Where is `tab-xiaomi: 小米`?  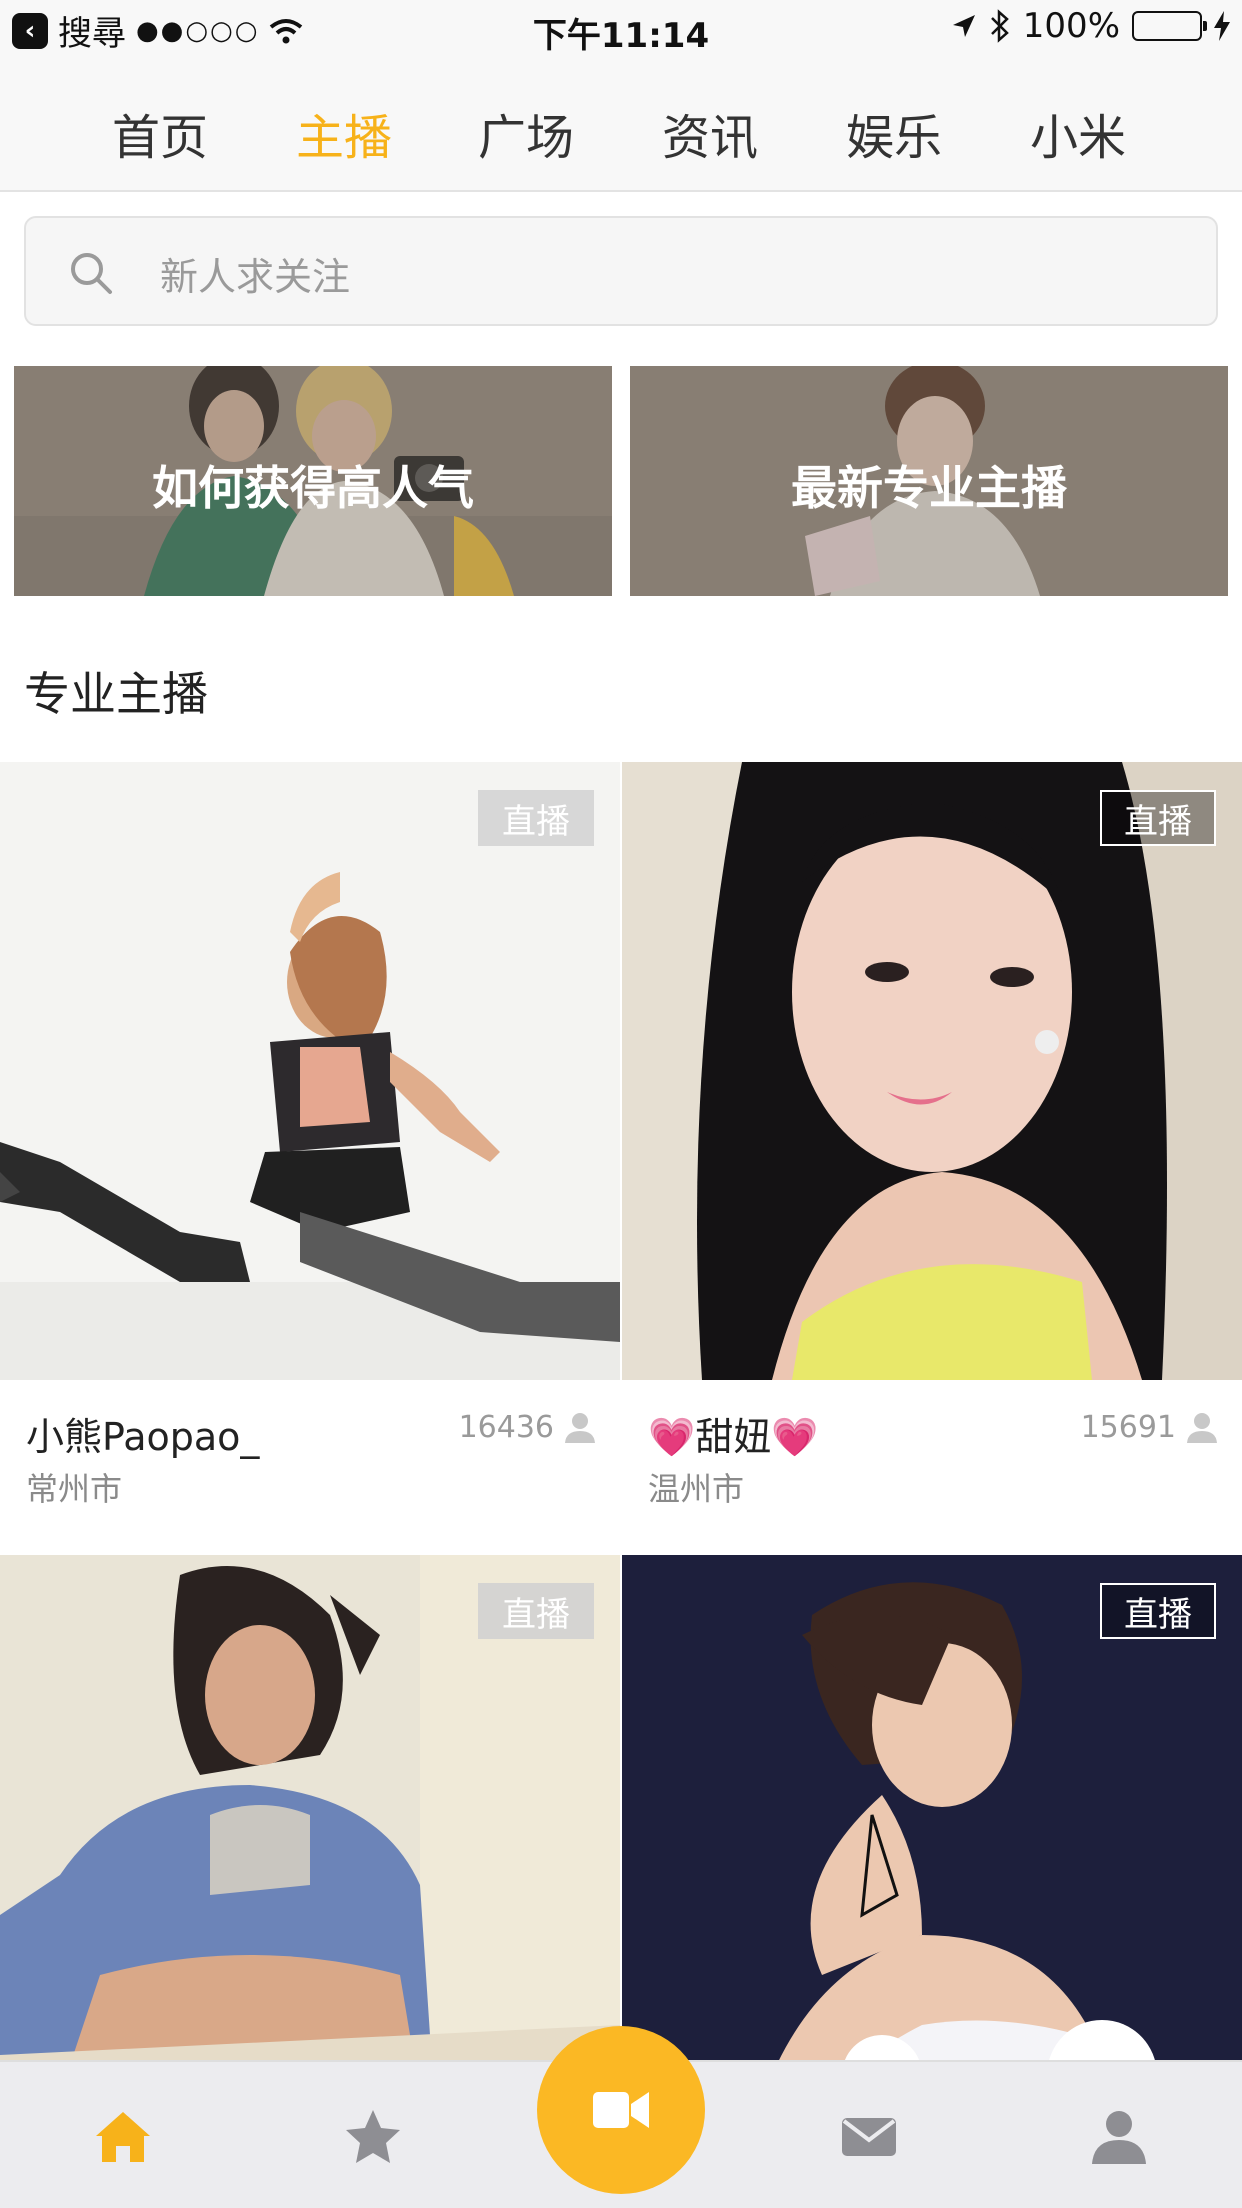 tab-xiaomi: 小米 is located at coordinates (1078, 133).